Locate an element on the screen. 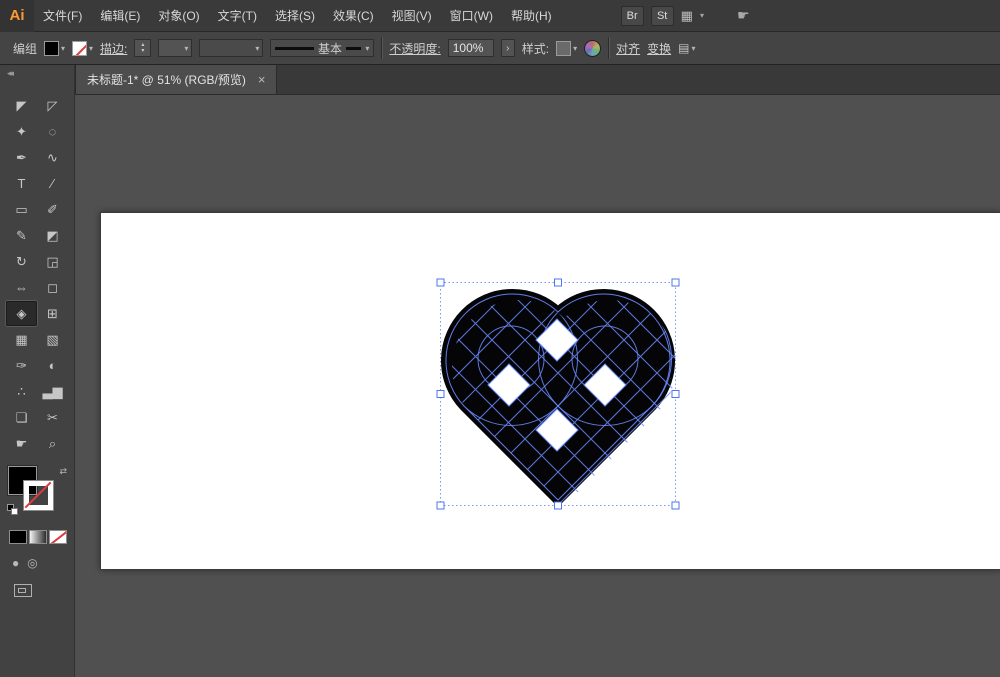 This screenshot has width=1000, height=677. width-tool: ⇔ is located at coordinates (21, 287).